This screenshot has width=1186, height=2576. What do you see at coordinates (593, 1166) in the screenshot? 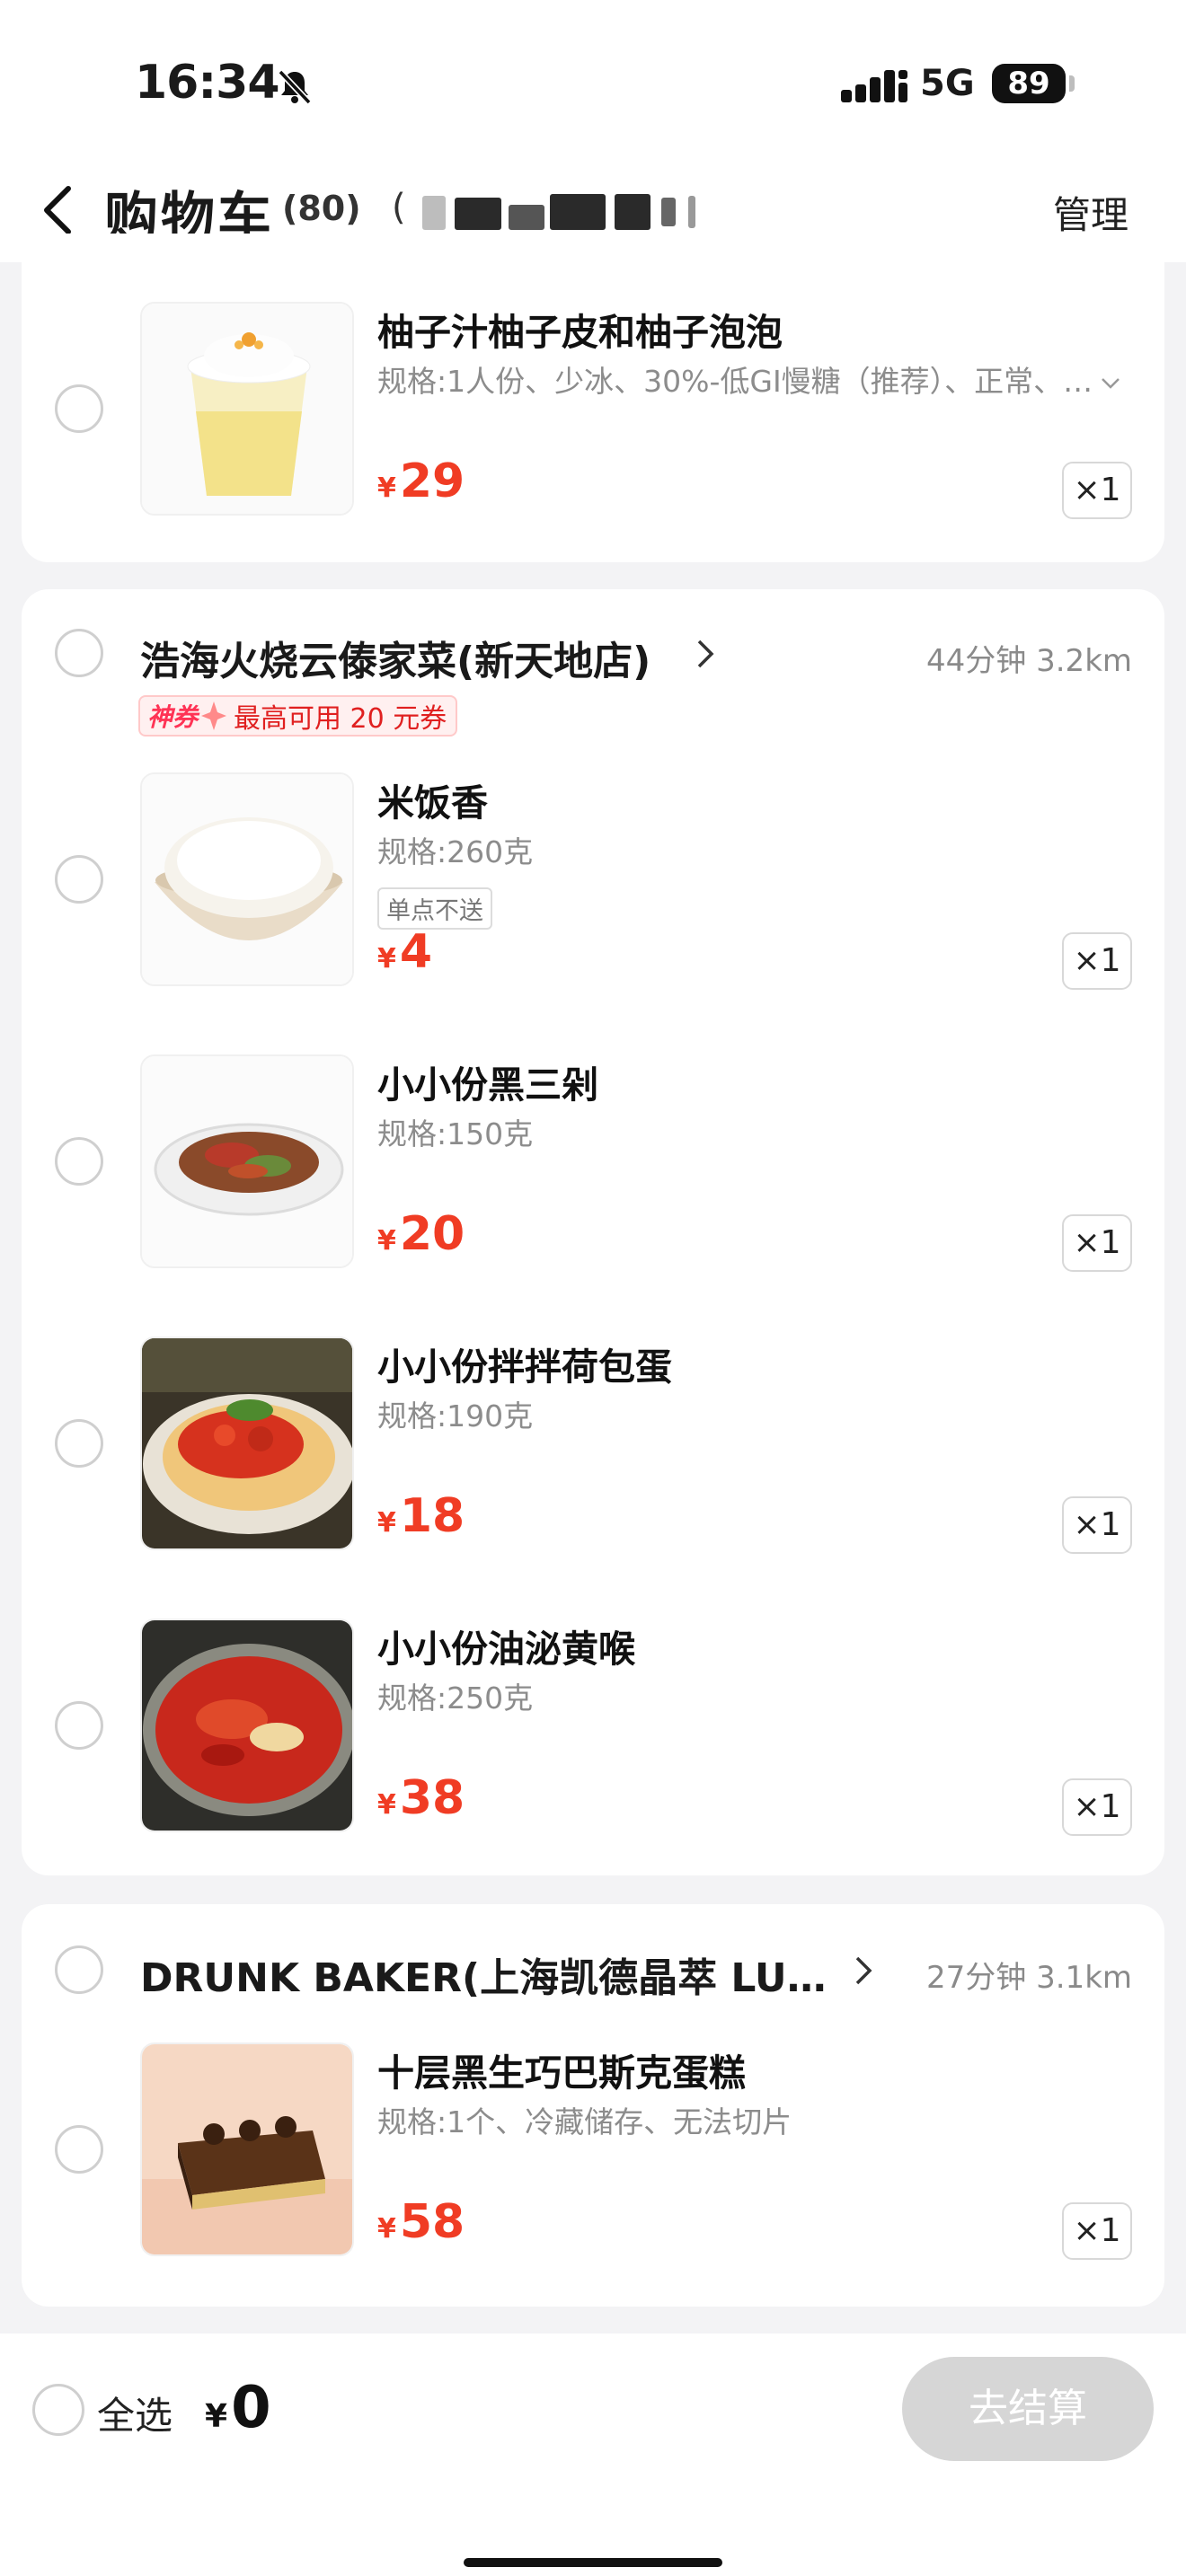
I see `cart-item: 小小份黑三剁 规格:150克 ¥20 ×1` at bounding box center [593, 1166].